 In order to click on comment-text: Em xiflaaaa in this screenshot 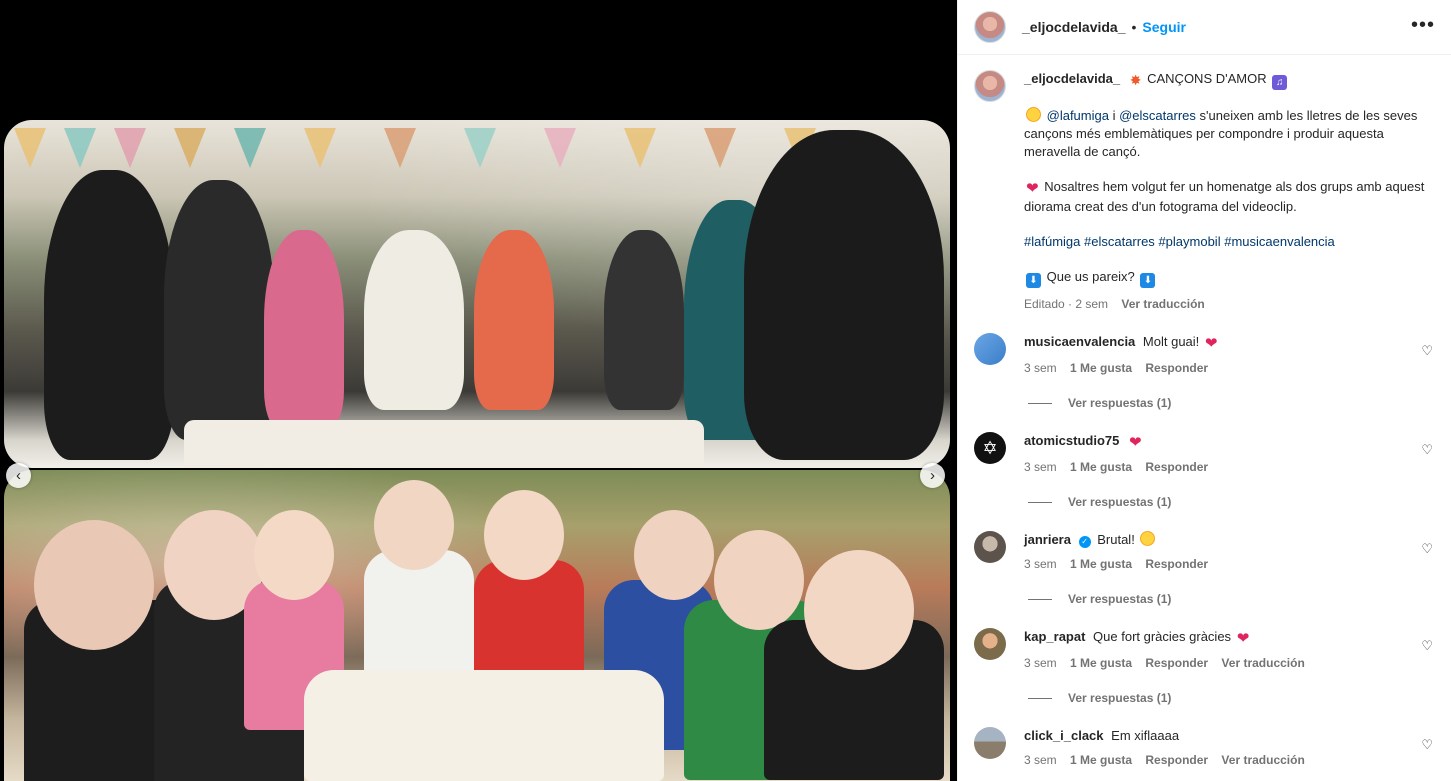, I will do `click(1145, 735)`.